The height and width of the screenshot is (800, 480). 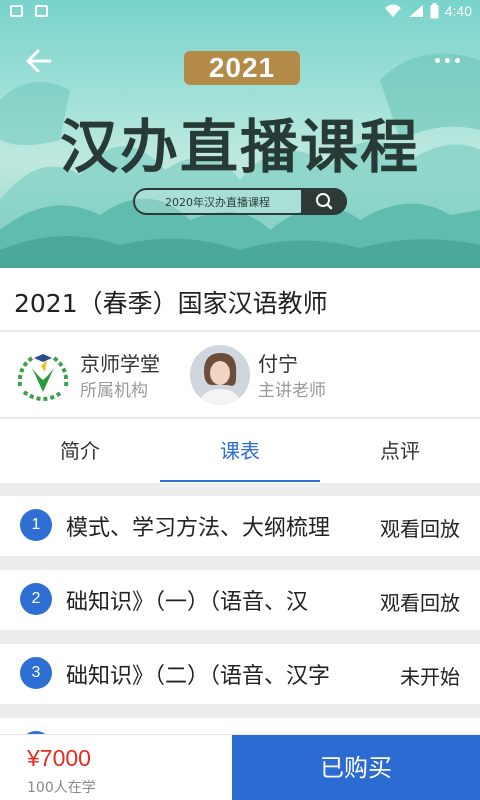 I want to click on institution-logo, so click(x=43, y=377).